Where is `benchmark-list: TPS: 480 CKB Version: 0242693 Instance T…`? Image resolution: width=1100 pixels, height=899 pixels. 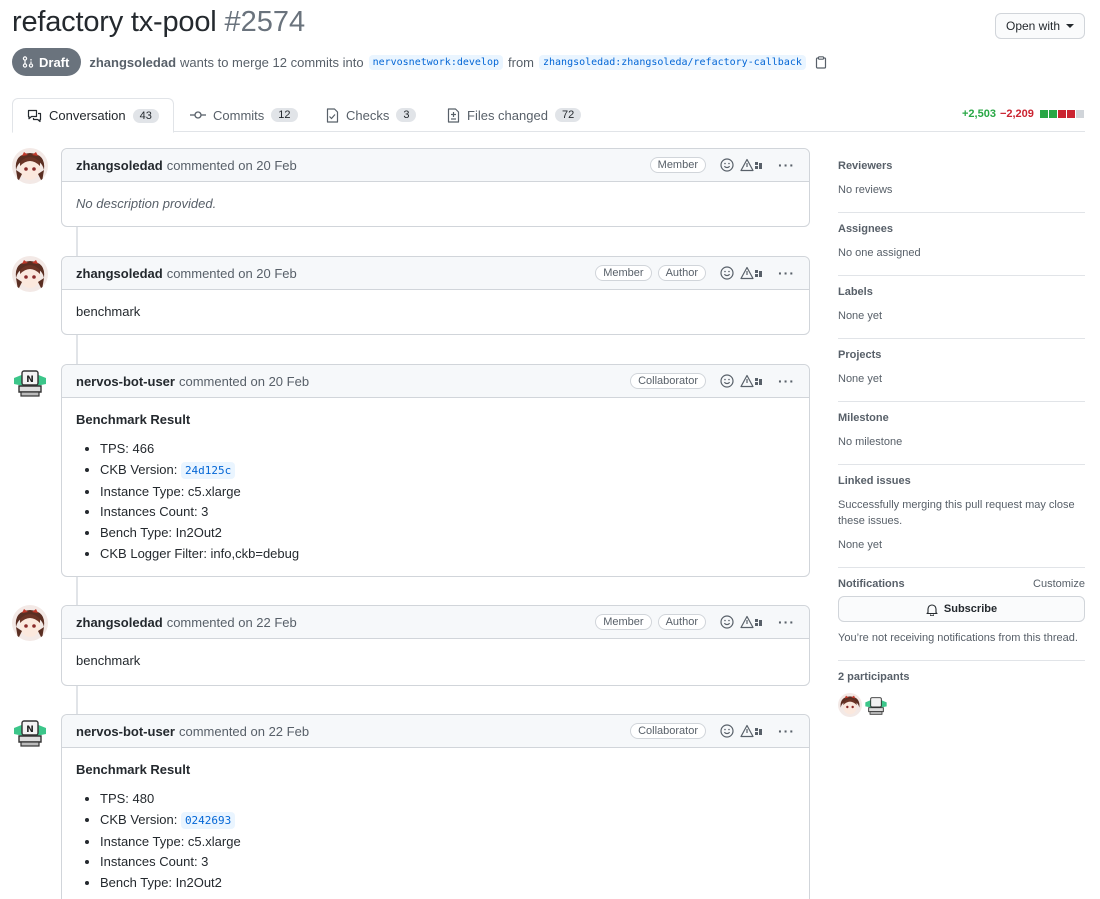 benchmark-list: TPS: 480 CKB Version: 0242693 Instance T… is located at coordinates (435, 841).